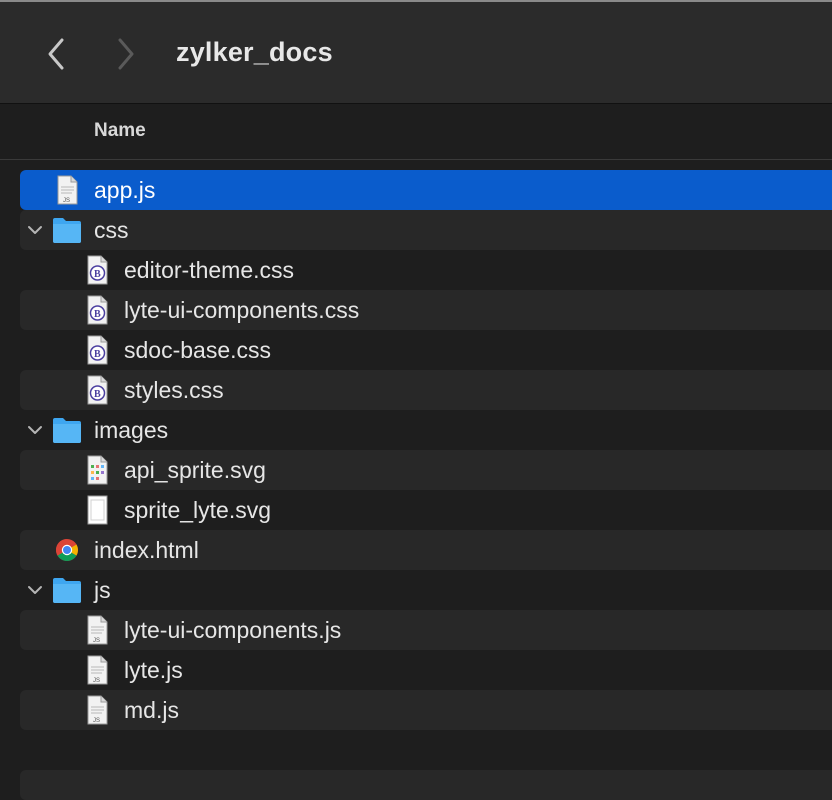 The image size is (832, 800). What do you see at coordinates (416, 52) in the screenshot?
I see `toolbar: zylker_docs` at bounding box center [416, 52].